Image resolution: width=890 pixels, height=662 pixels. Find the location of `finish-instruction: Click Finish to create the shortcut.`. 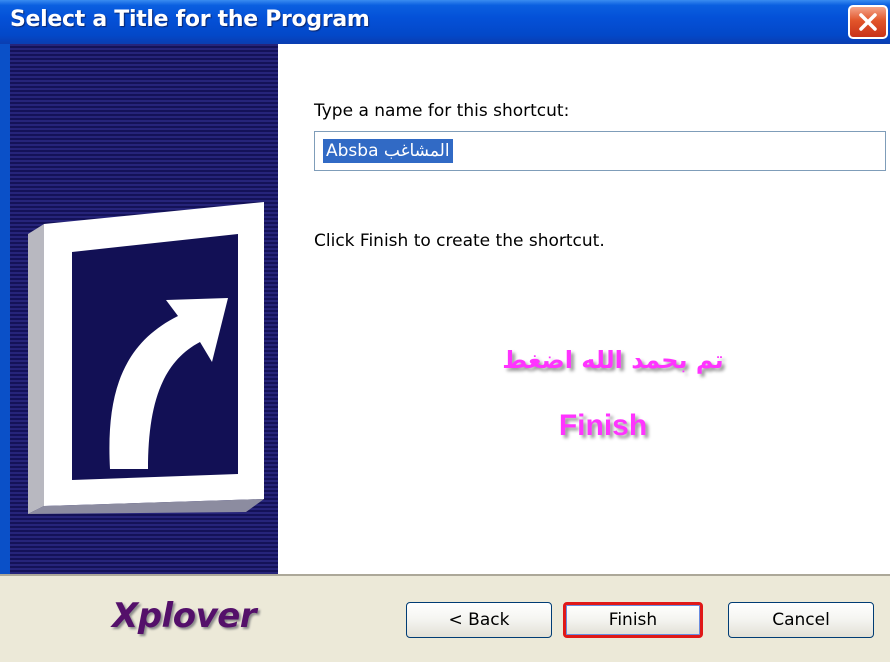

finish-instruction: Click Finish to create the shortcut. is located at coordinates (459, 241).